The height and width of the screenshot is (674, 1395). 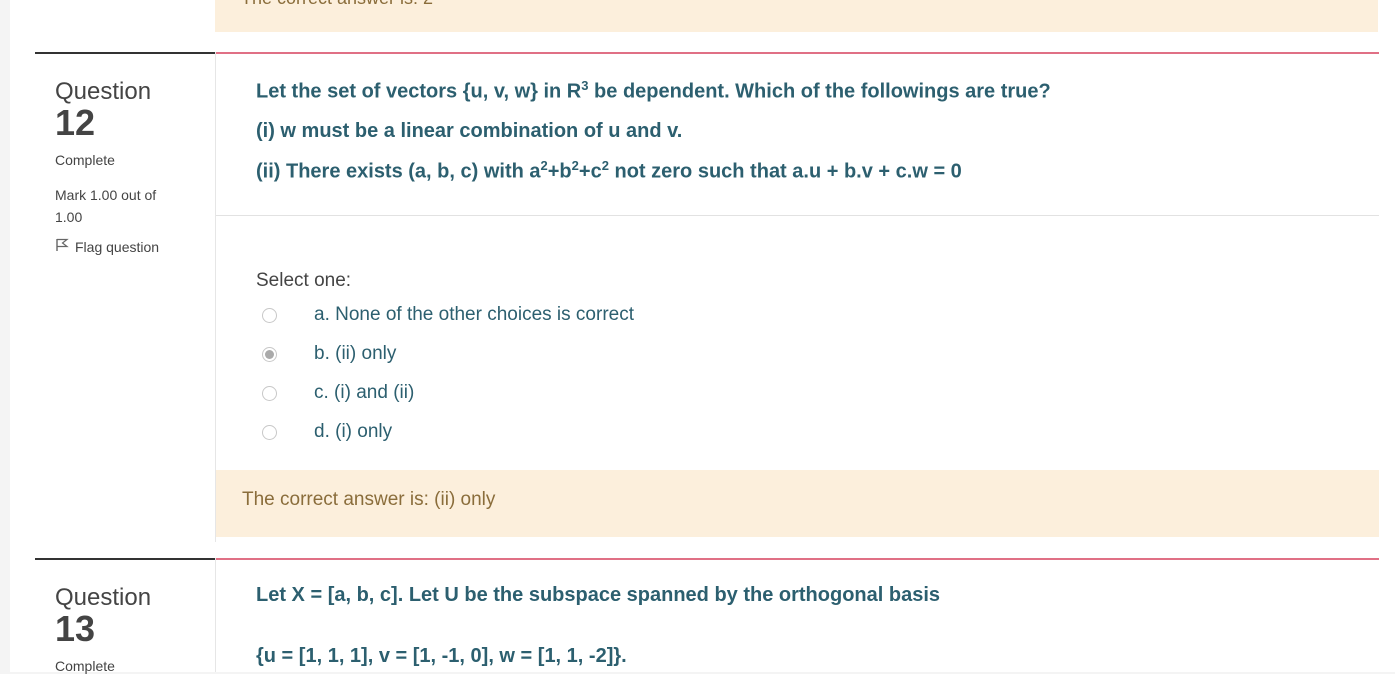 What do you see at coordinates (353, 431) in the screenshot?
I see `option-d-label: d. (i) only` at bounding box center [353, 431].